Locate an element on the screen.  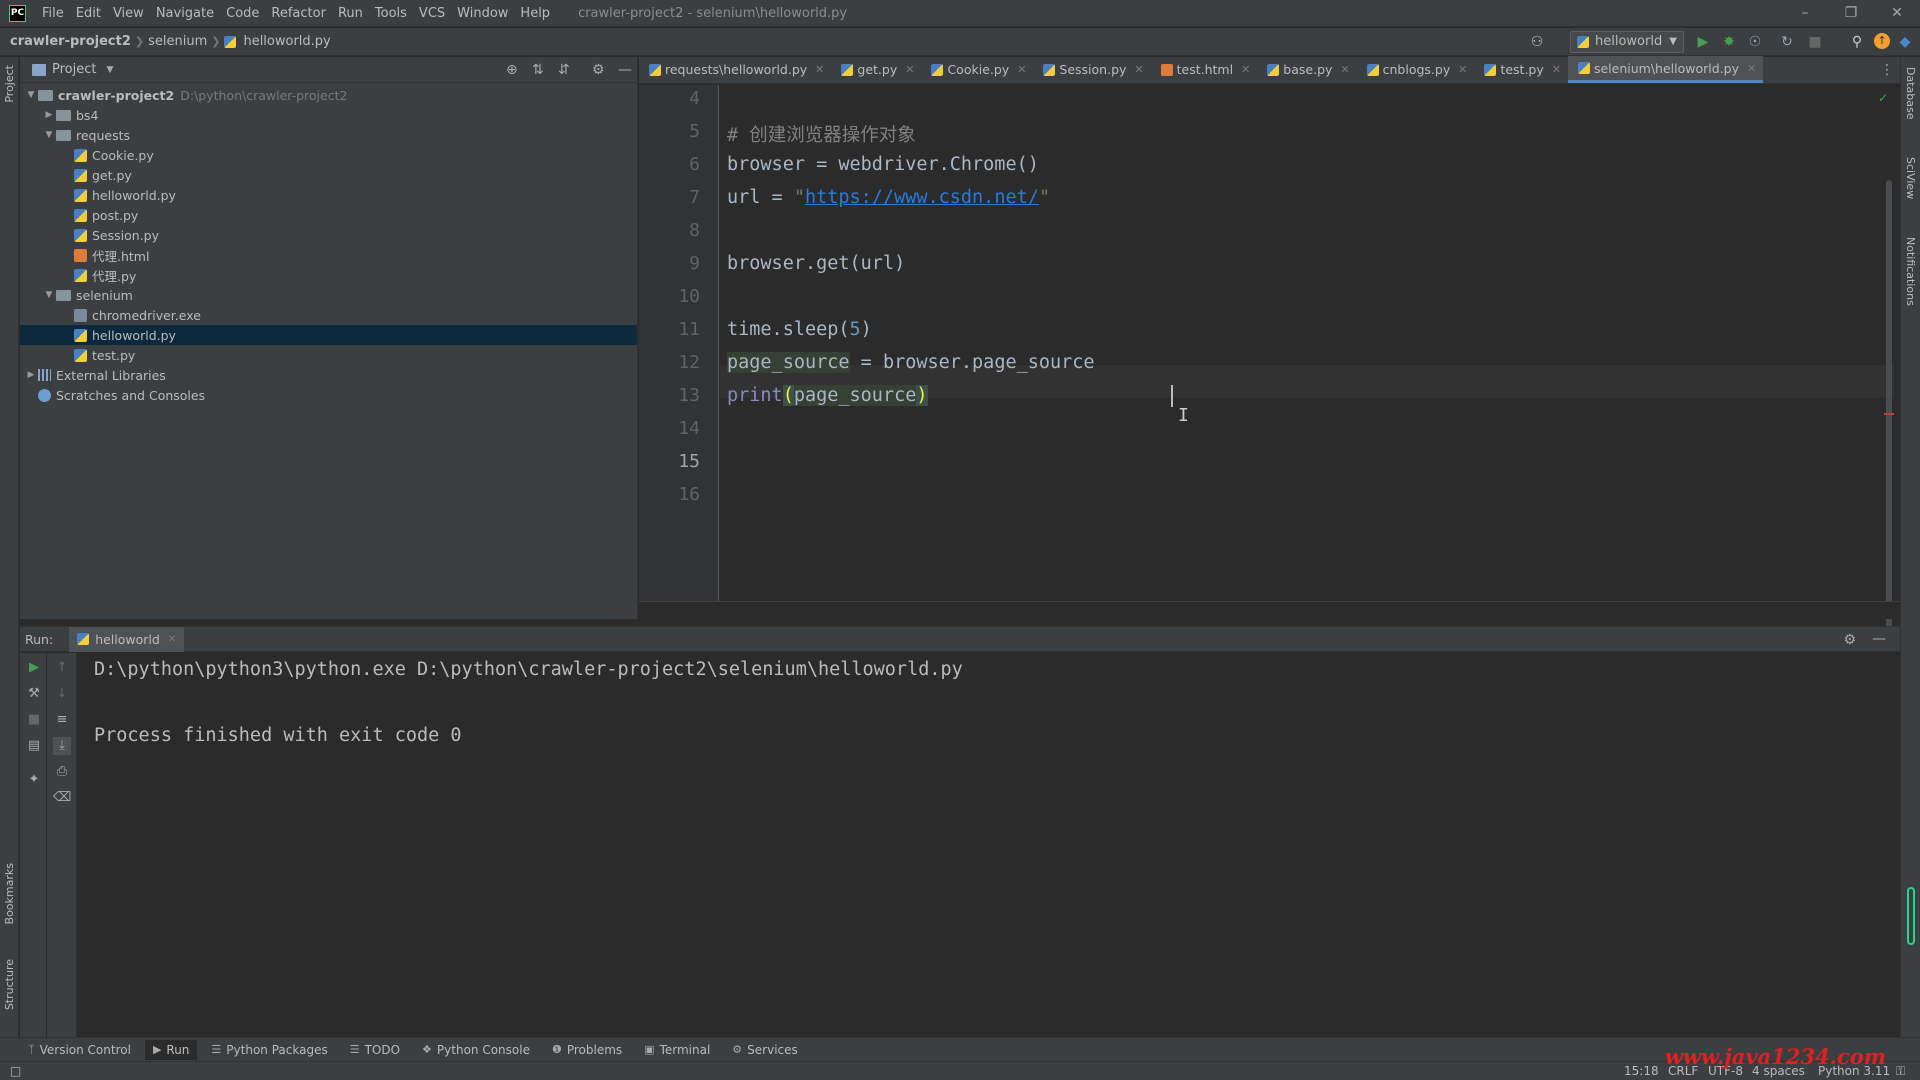
menu-refactor: Refactor is located at coordinates (298, 13).